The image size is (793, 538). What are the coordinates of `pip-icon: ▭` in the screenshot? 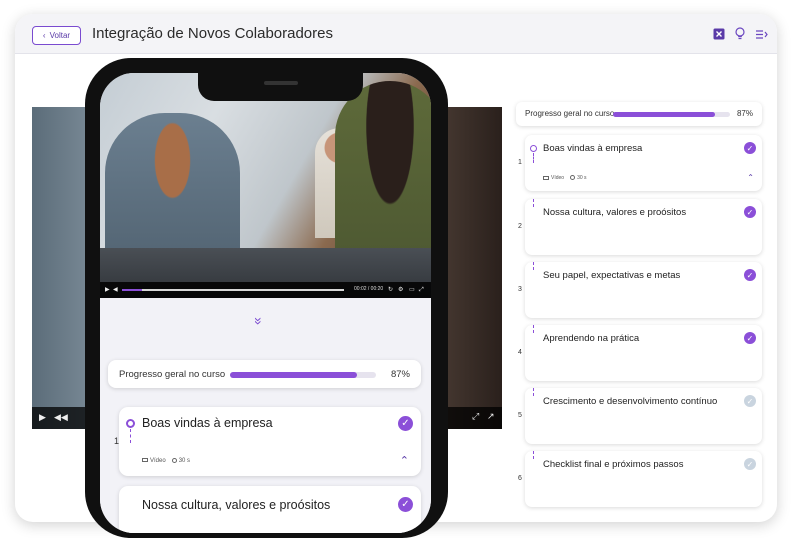 It's located at (412, 290).